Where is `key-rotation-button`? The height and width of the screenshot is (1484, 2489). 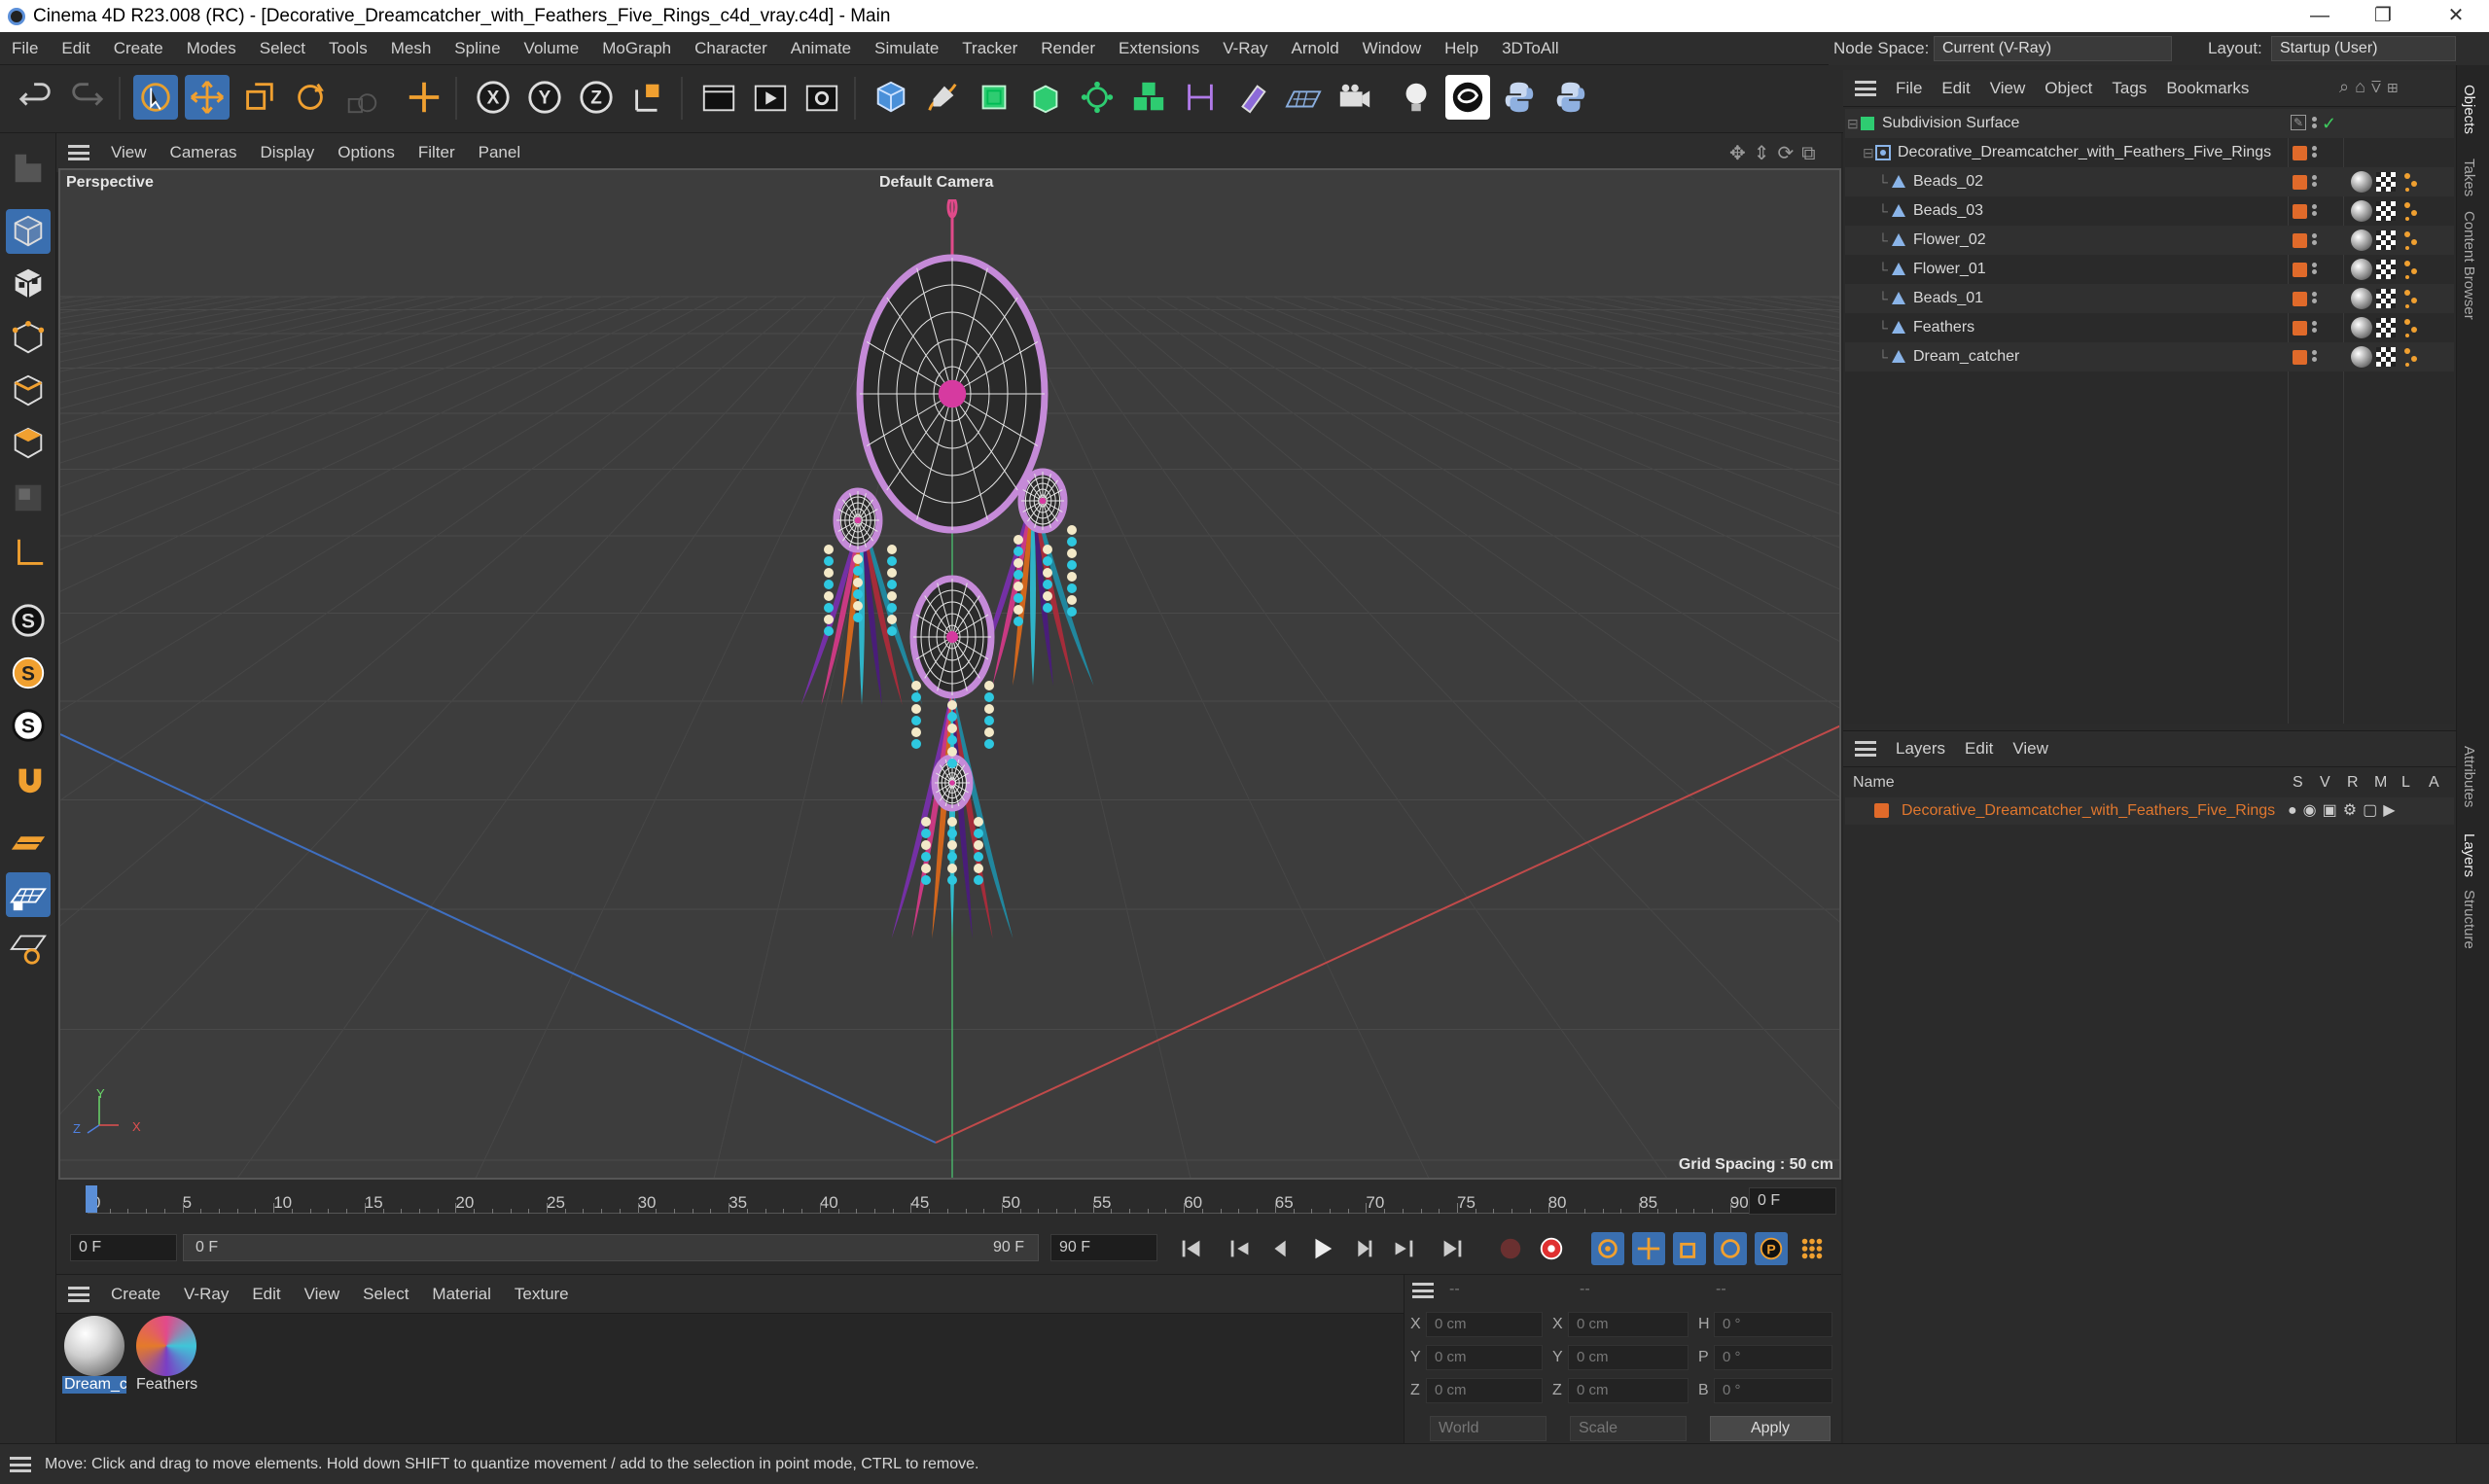
key-rotation-button is located at coordinates (1730, 1249).